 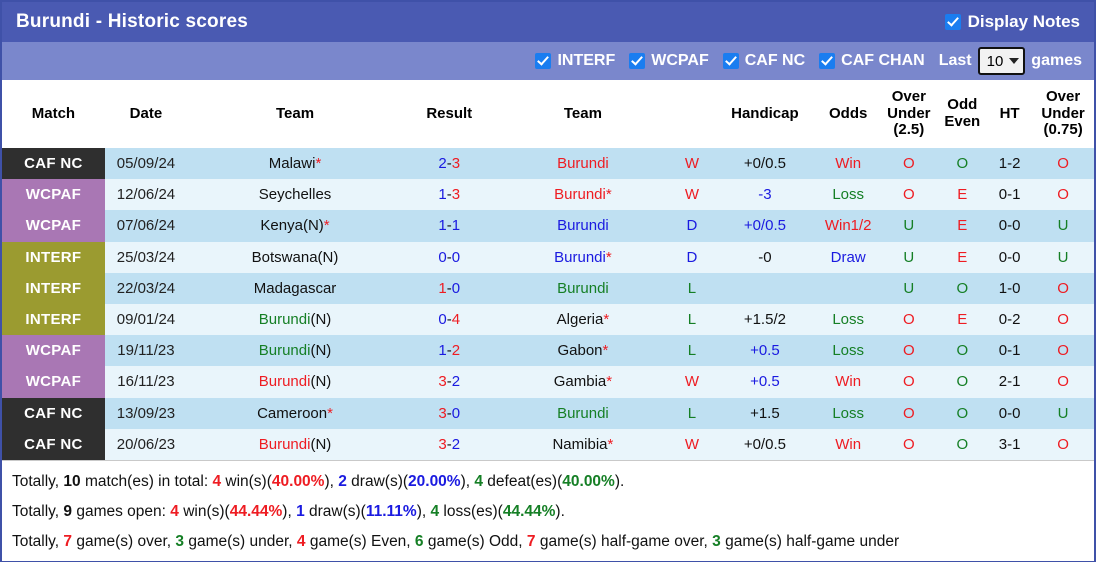 I want to click on col-odd-even: Odd Even, so click(x=962, y=114).